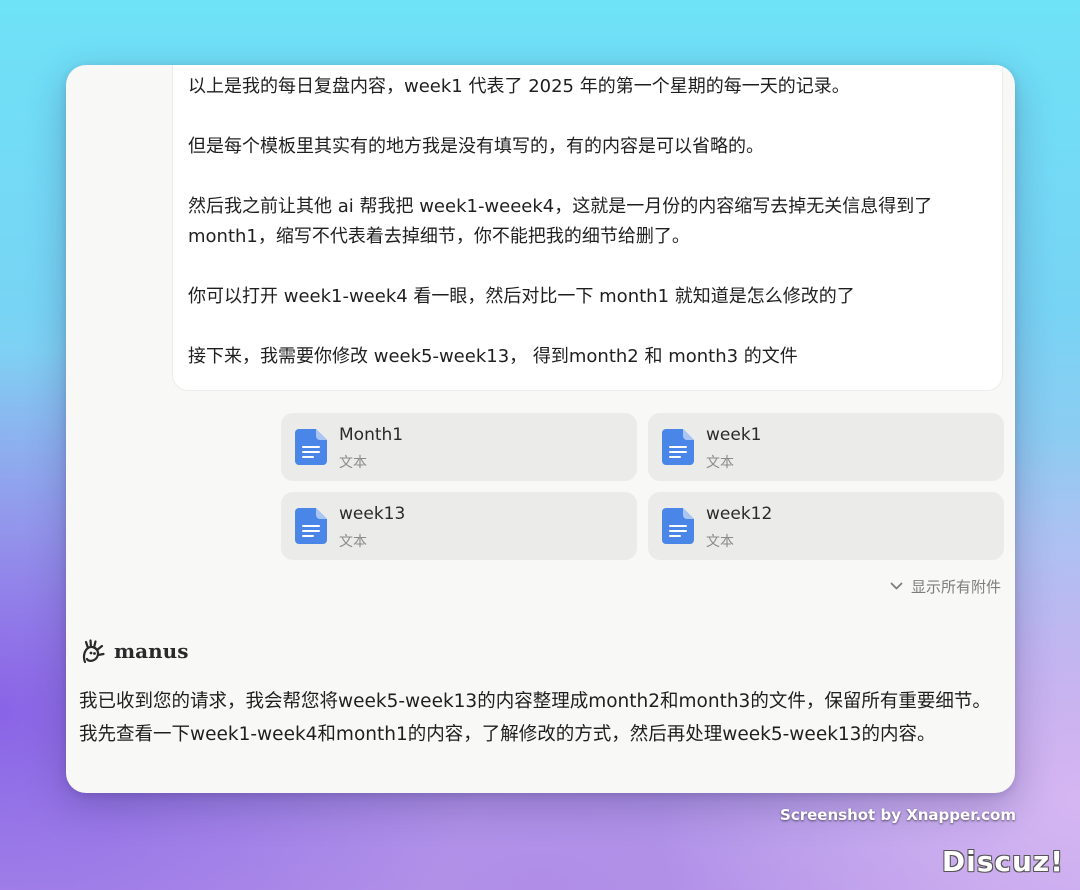 This screenshot has width=1080, height=890. What do you see at coordinates (151, 651) in the screenshot?
I see `agent-name: manus` at bounding box center [151, 651].